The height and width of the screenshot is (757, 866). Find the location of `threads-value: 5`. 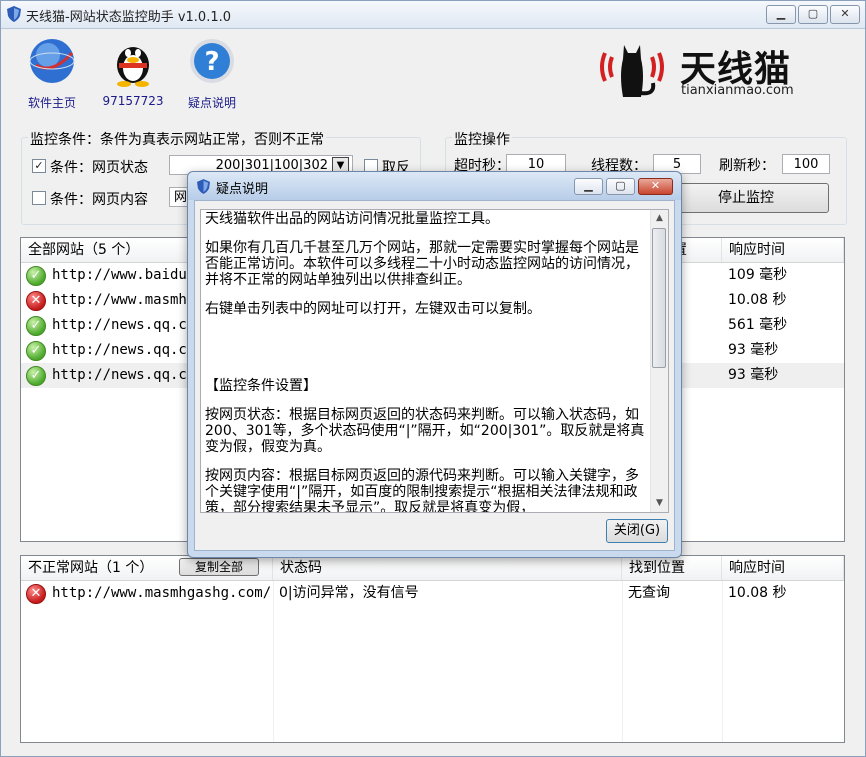

threads-value: 5 is located at coordinates (677, 164).